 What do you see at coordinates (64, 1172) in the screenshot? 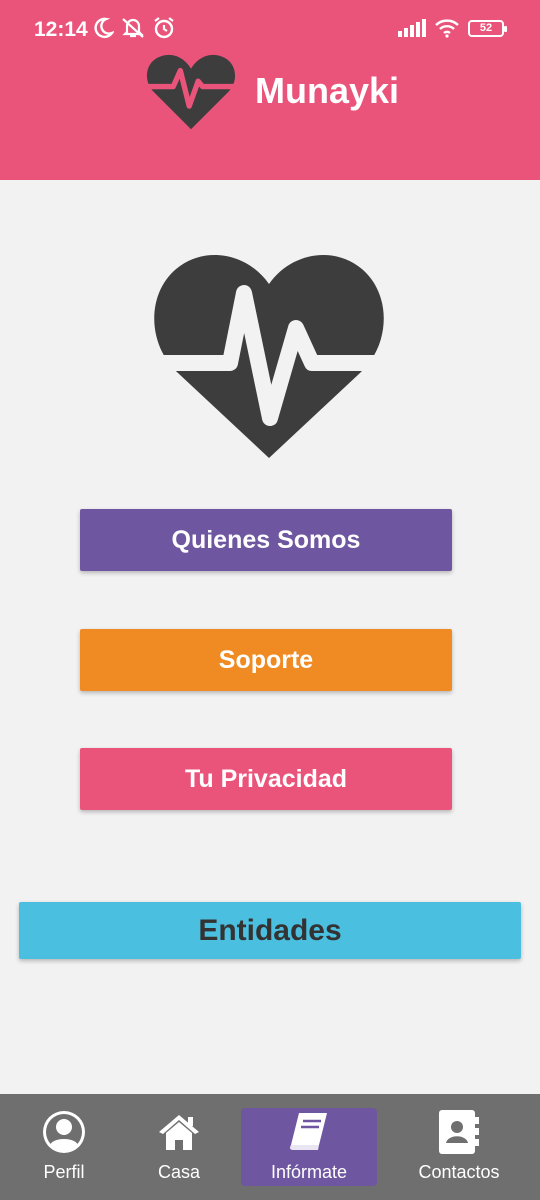
I see `nav-label-perfil: Perfil` at bounding box center [64, 1172].